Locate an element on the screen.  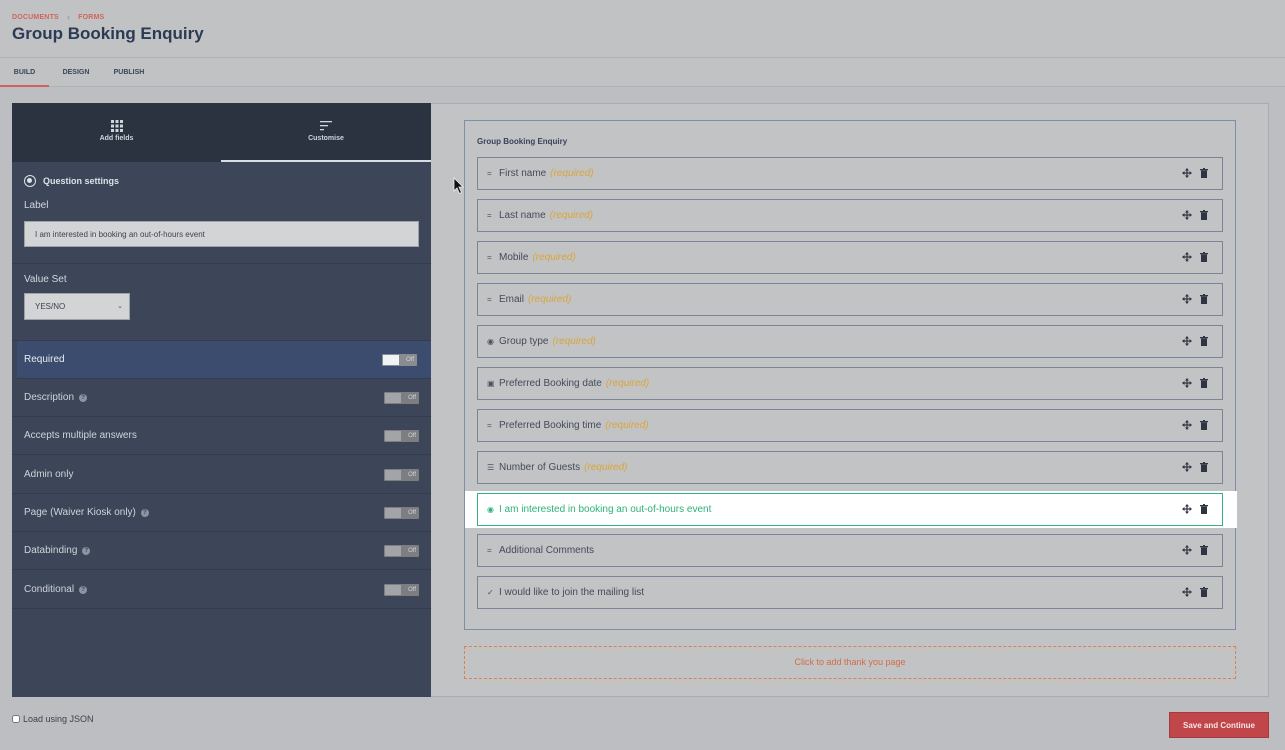
toggle-row-page: Page (Waiver Kiosk only)? Off is located at coordinates (221, 513).